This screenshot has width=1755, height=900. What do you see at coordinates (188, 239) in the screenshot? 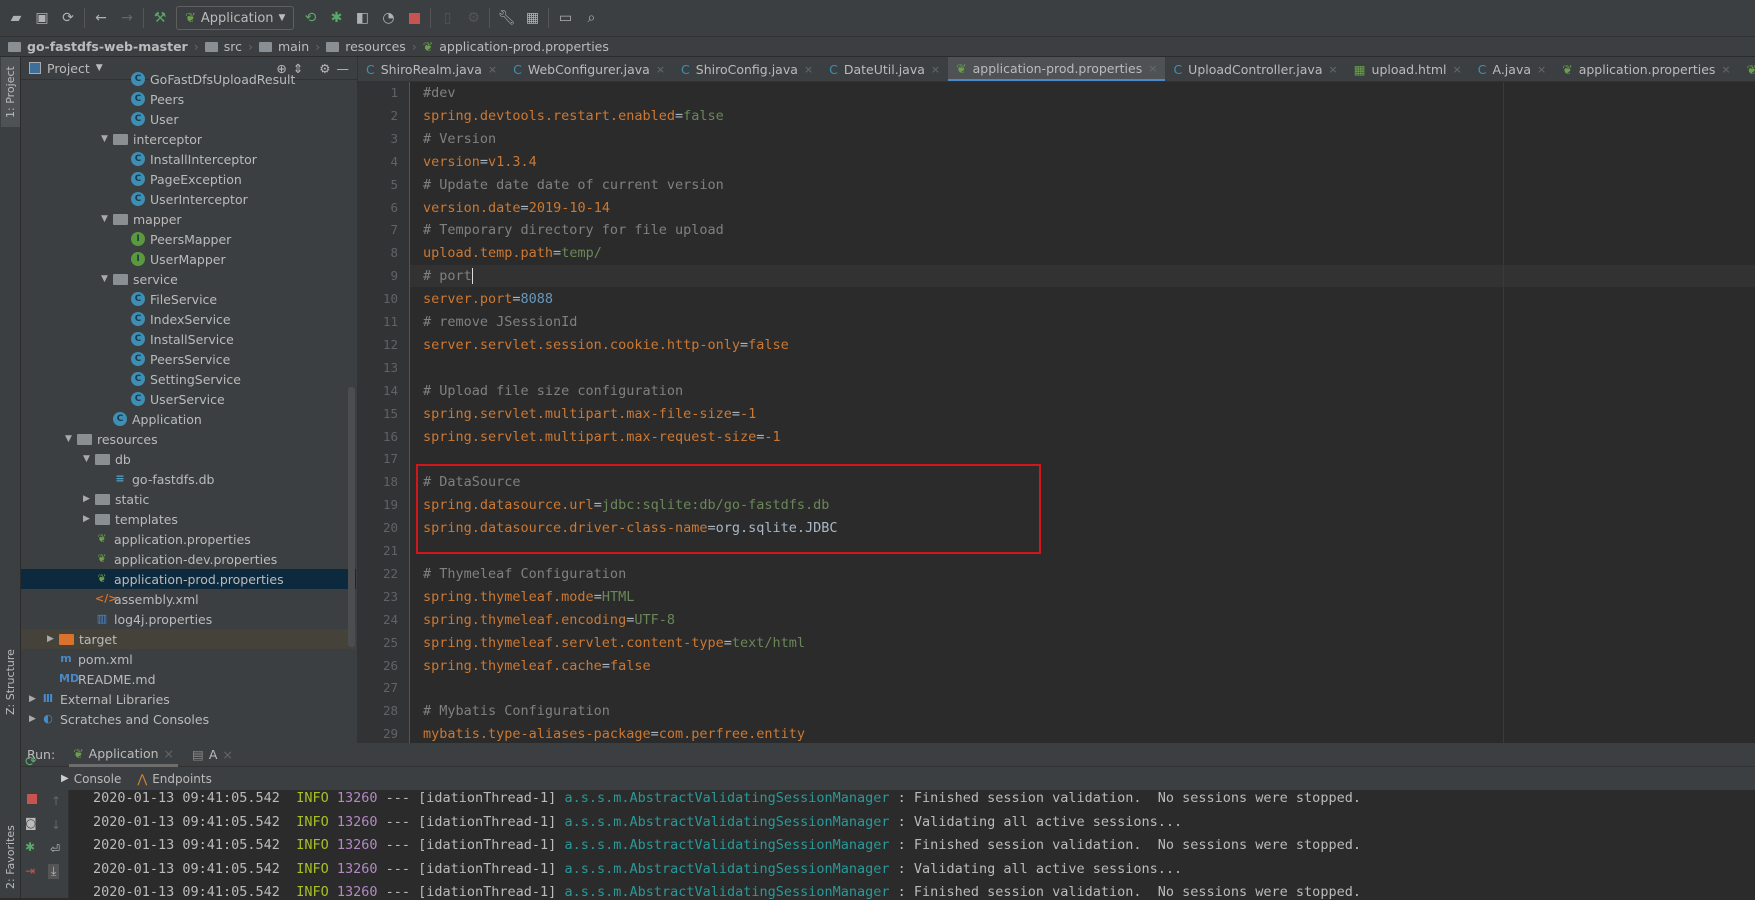
I see `tree-item: I PeersMapper` at bounding box center [188, 239].